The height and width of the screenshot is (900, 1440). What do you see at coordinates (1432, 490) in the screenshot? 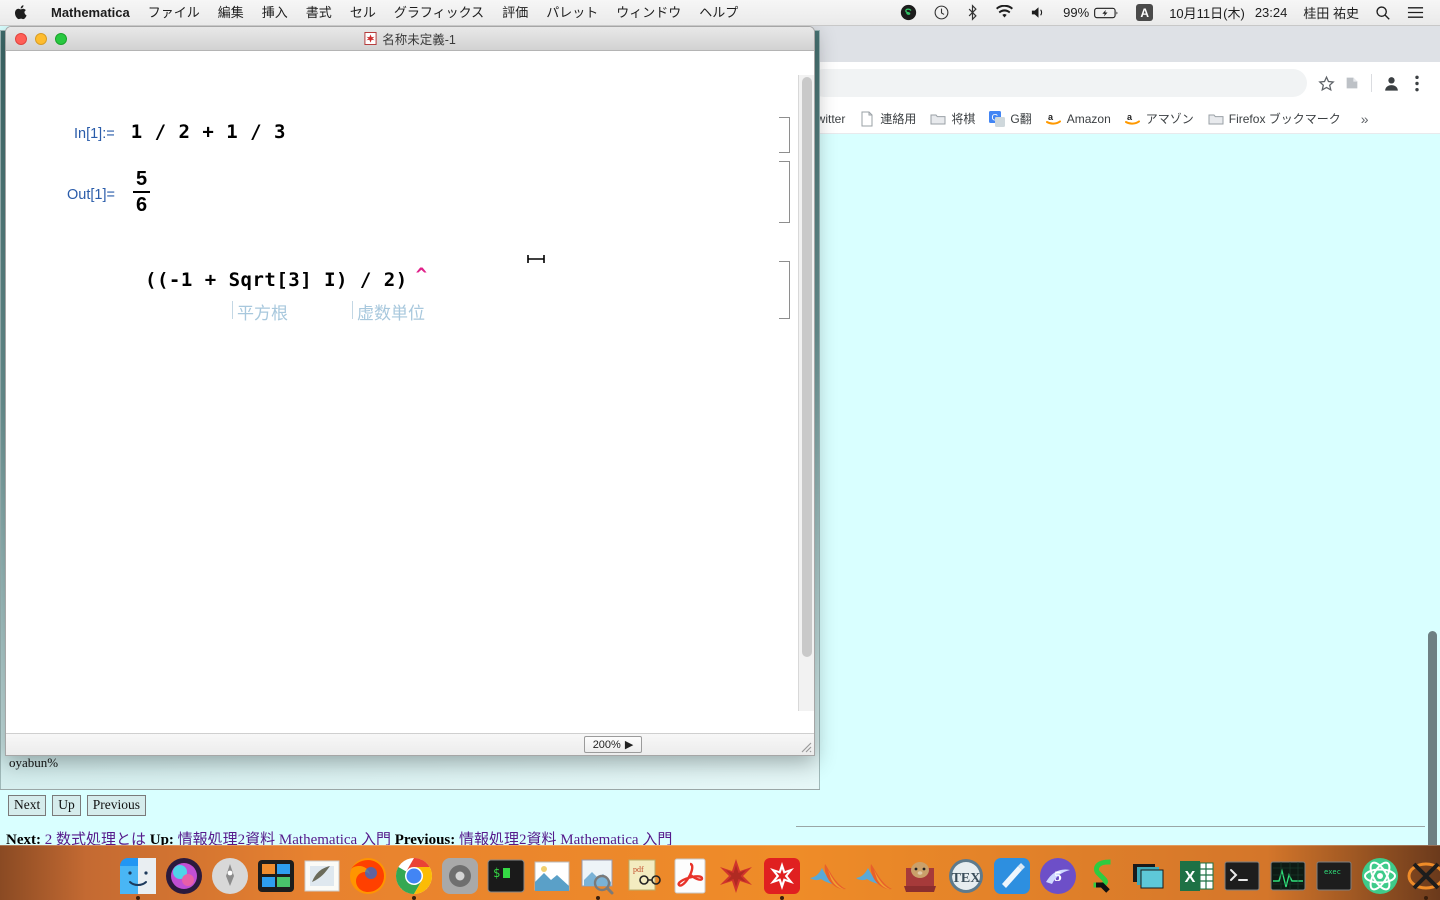
I see `browser-scrollbar` at bounding box center [1432, 490].